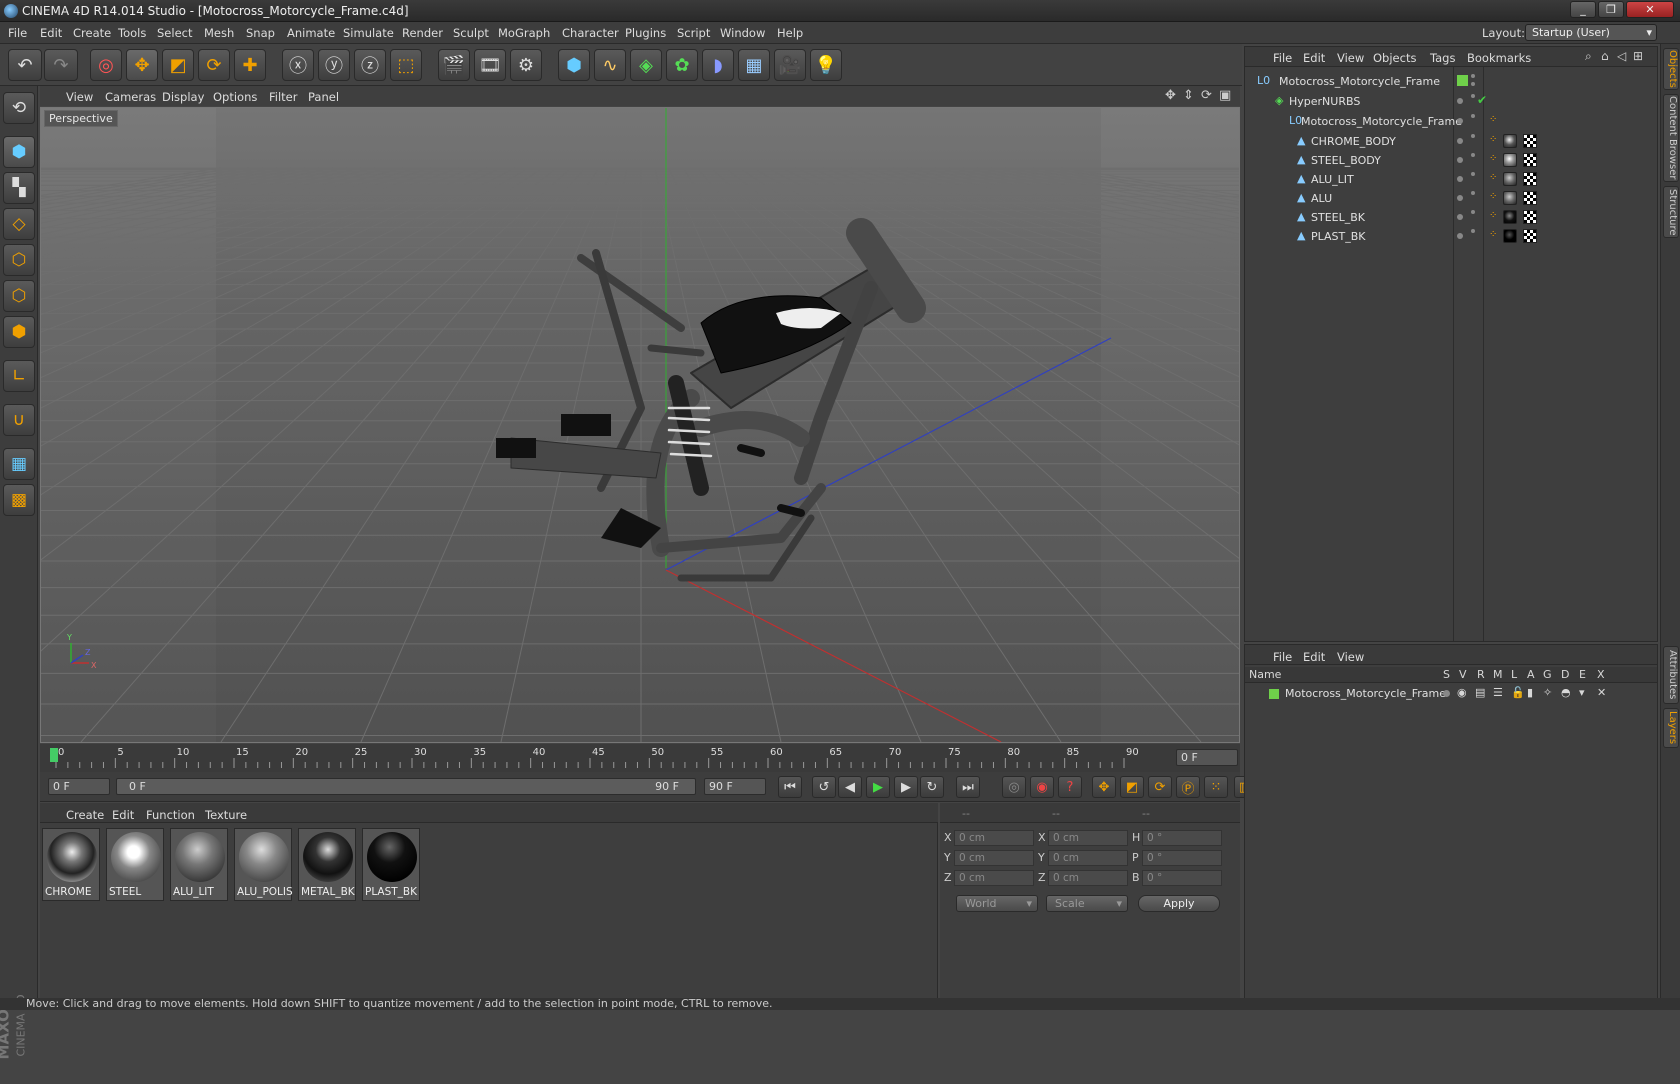 Image resolution: width=1680 pixels, height=1084 pixels. Describe the element at coordinates (1070, 787) in the screenshot. I see `keyframe-selection-icon: ?` at that location.